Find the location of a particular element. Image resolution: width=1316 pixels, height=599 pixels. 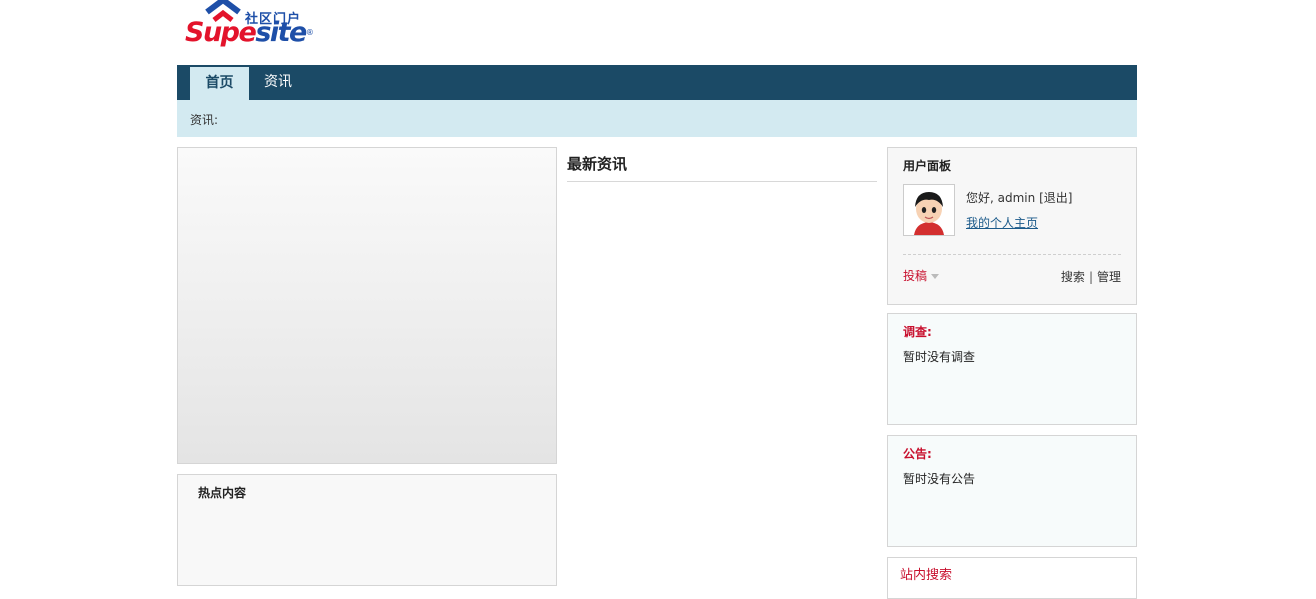

hot-content-box: 热点内容 is located at coordinates (367, 530).